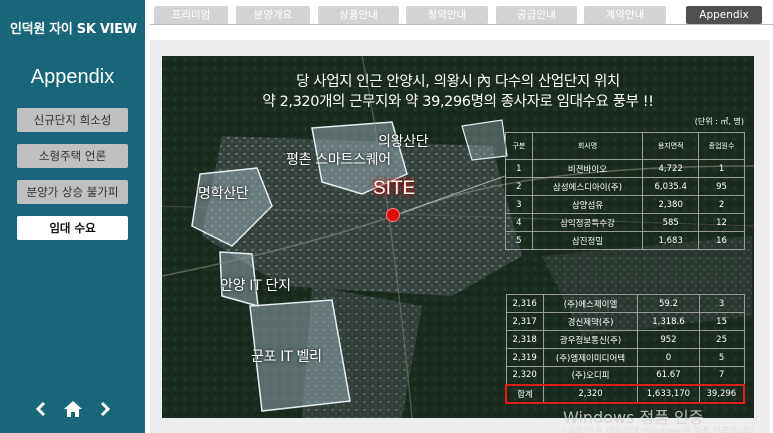 The height and width of the screenshot is (433, 773). What do you see at coordinates (524, 303) in the screenshot?
I see `table-cell: 2,316` at bounding box center [524, 303].